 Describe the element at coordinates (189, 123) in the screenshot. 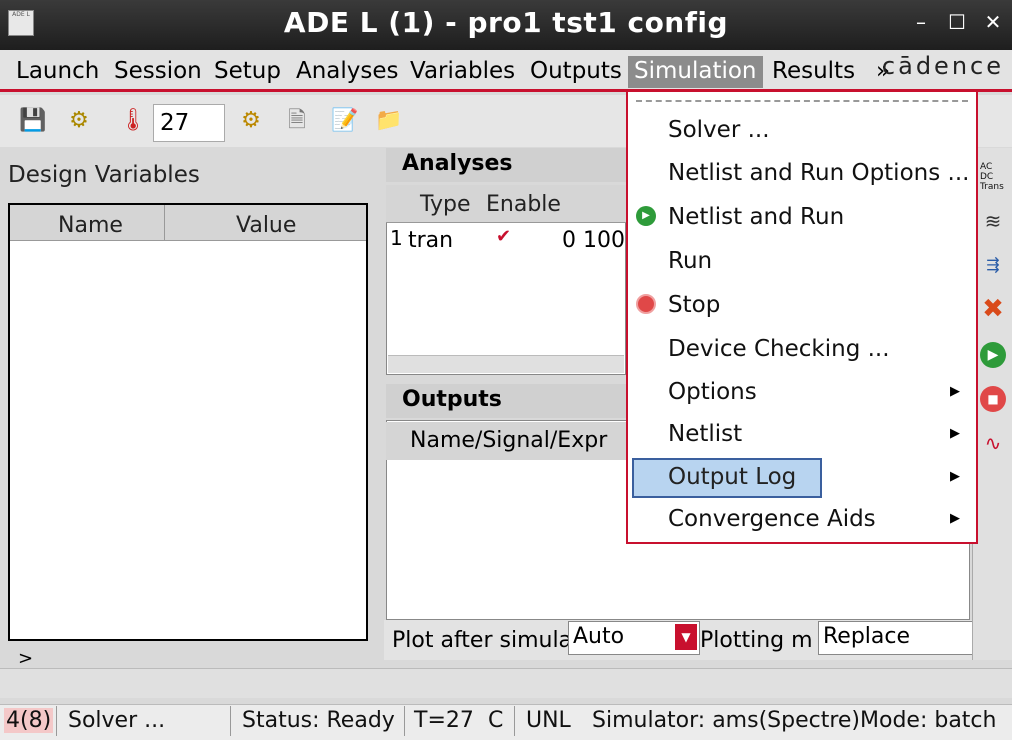

I see `temperature-input: 27` at that location.